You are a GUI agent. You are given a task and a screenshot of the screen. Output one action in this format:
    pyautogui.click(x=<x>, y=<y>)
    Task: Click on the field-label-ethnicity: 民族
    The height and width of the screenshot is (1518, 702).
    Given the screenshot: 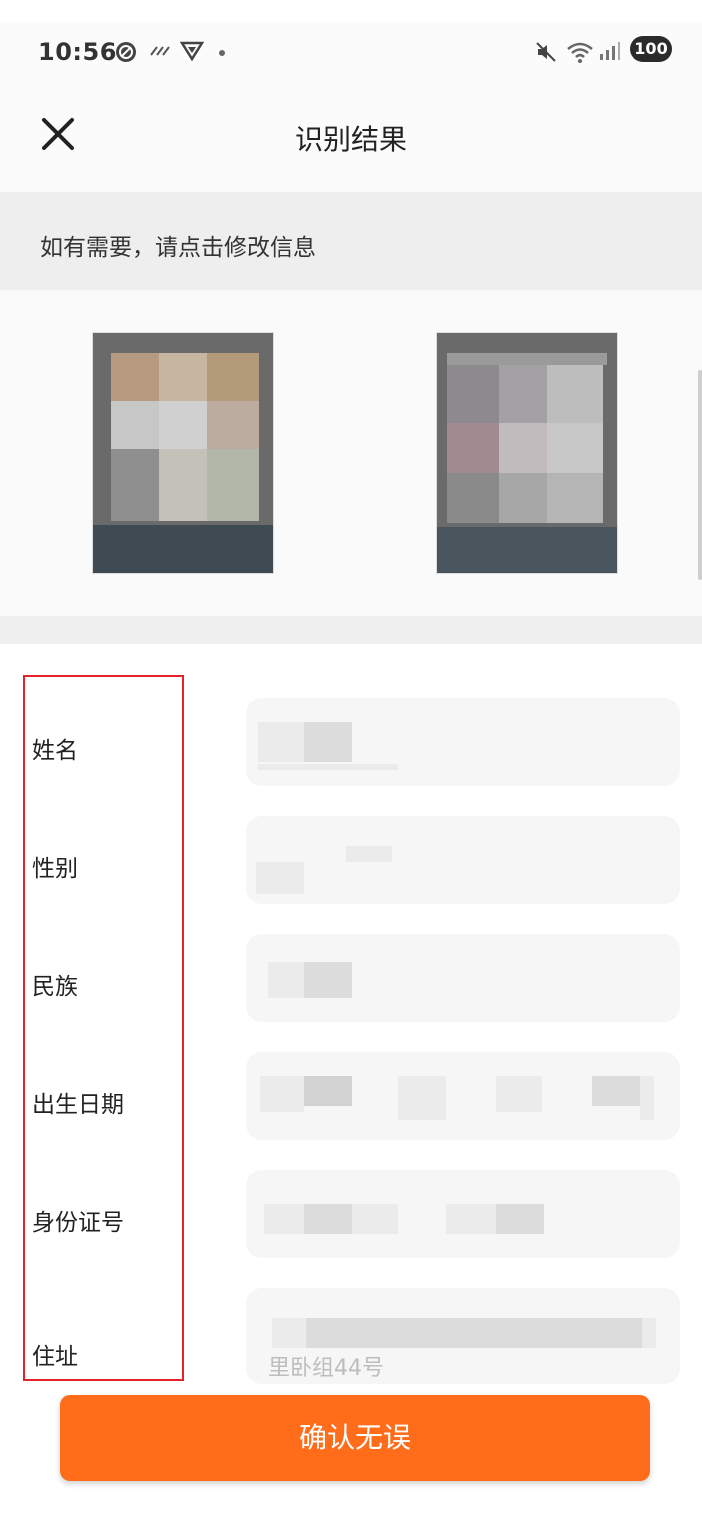 What is the action you would take?
    pyautogui.click(x=55, y=987)
    